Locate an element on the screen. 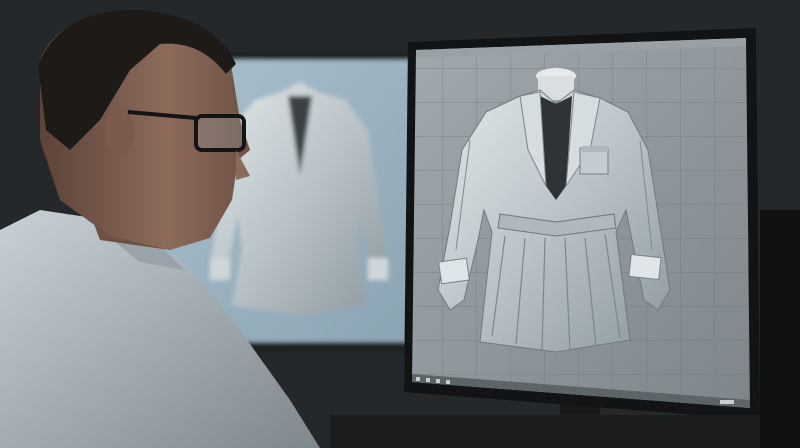 The height and width of the screenshot is (448, 800). desk is located at coordinates (565, 431).